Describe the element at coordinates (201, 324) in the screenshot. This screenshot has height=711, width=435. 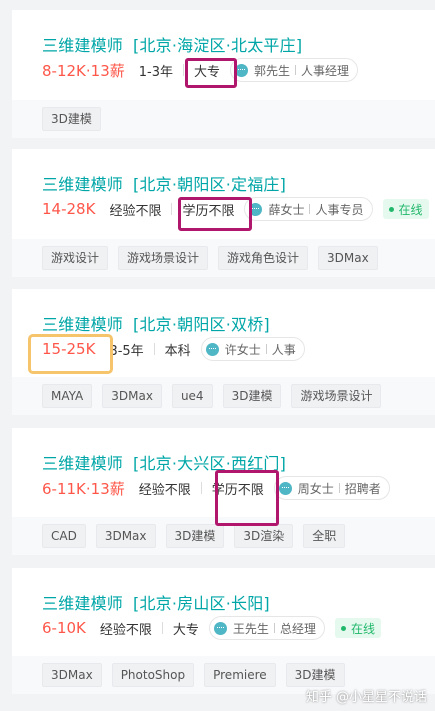
I see `job-location: [北京·朝阳区·双桥]` at that location.